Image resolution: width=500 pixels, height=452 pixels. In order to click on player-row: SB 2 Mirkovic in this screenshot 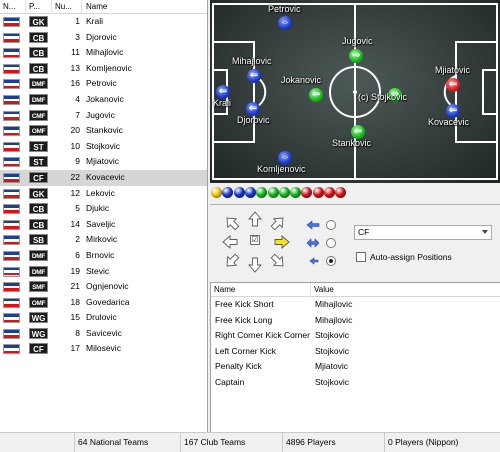, I will do `click(103, 240)`.